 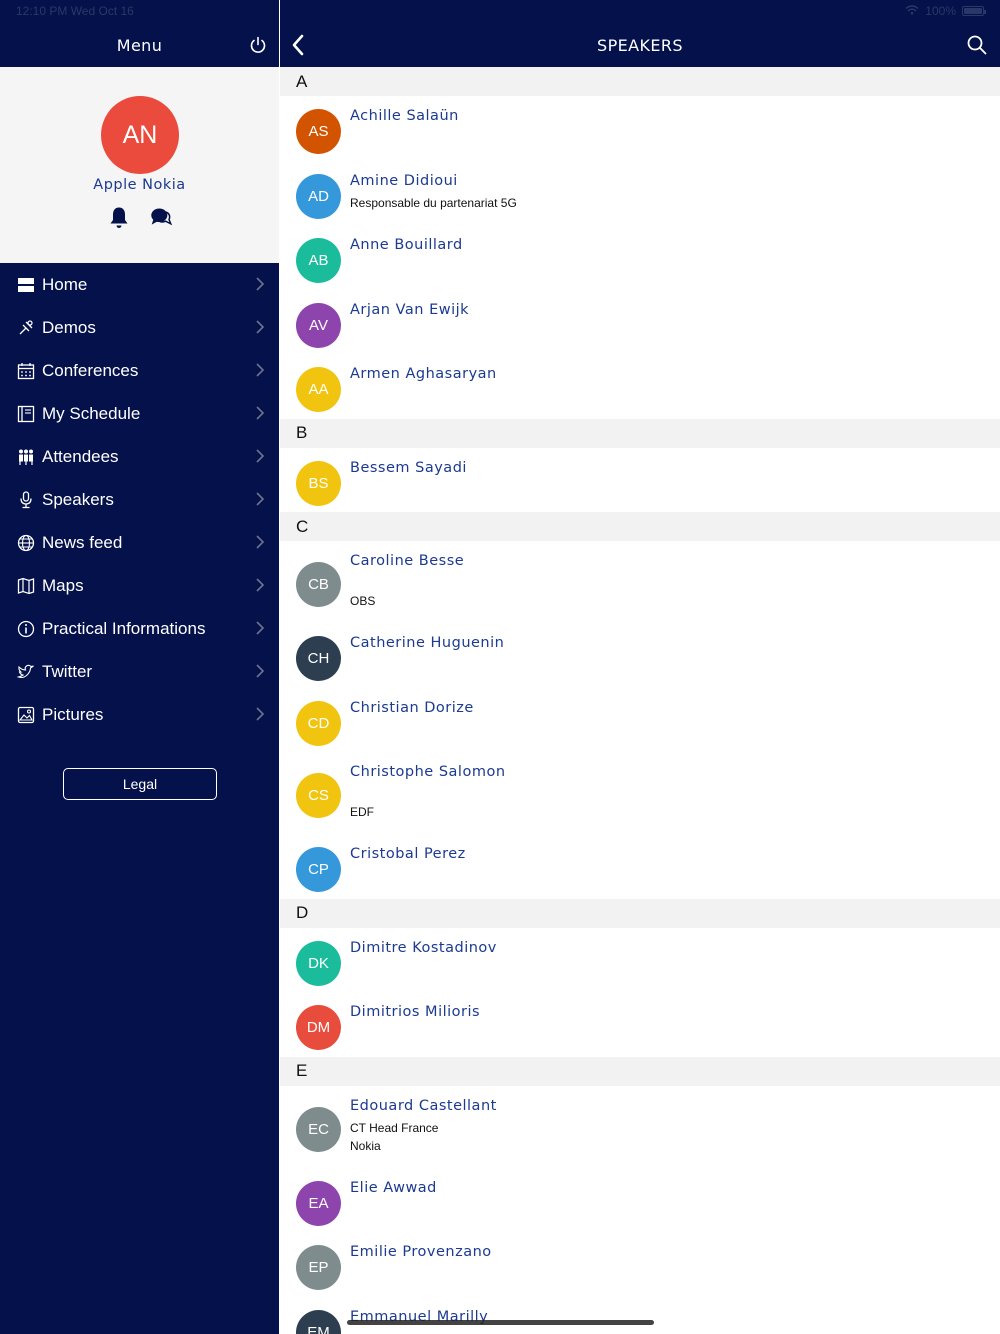 What do you see at coordinates (640, 913) in the screenshot?
I see `section-header-d: D` at bounding box center [640, 913].